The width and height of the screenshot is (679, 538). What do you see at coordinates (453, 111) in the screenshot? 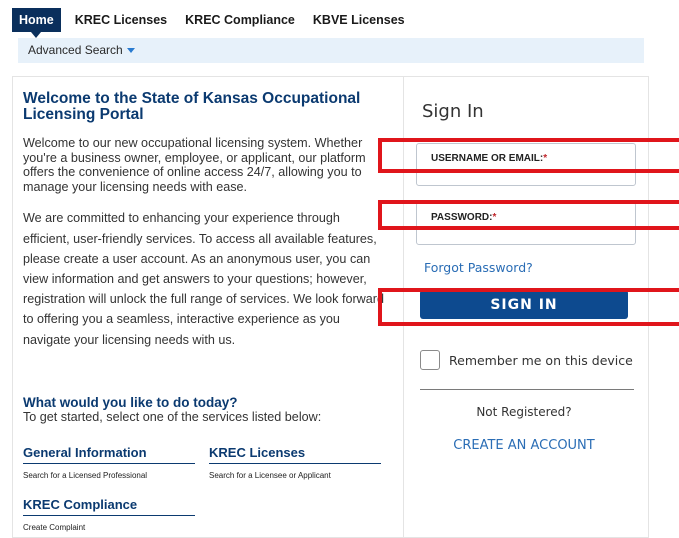
I see `signin-title: Sign In` at bounding box center [453, 111].